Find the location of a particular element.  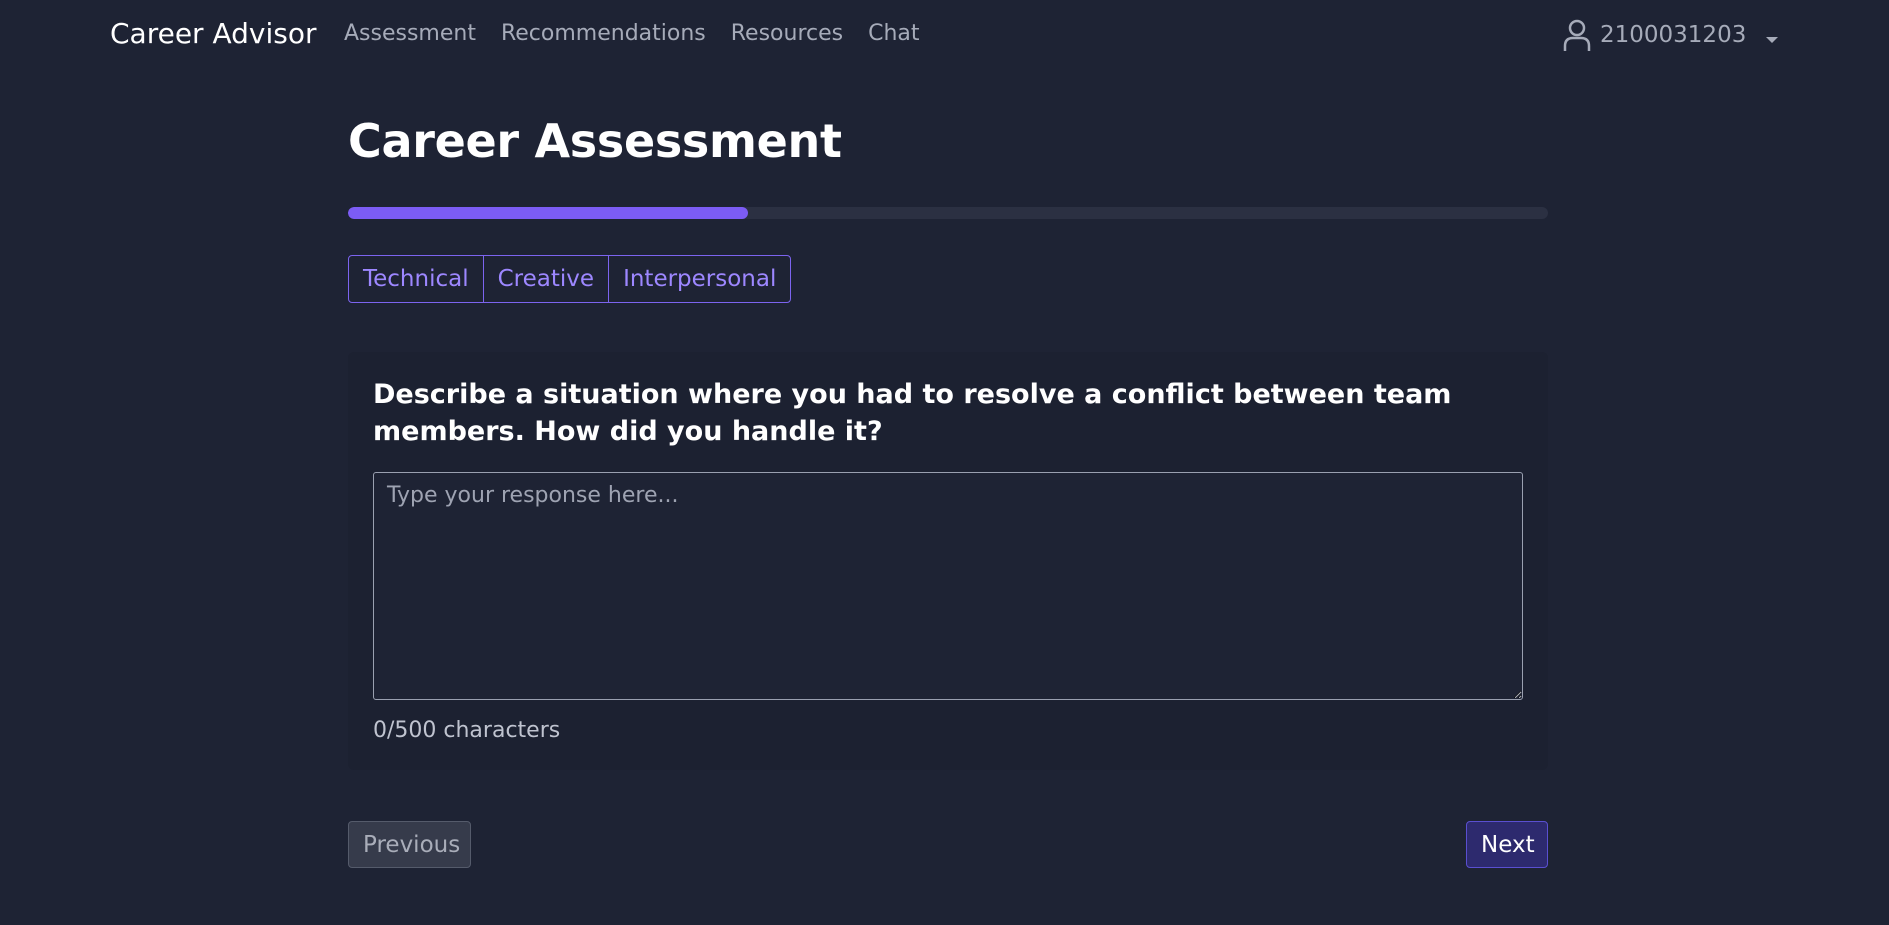

caret-down-icon is located at coordinates (1772, 36).